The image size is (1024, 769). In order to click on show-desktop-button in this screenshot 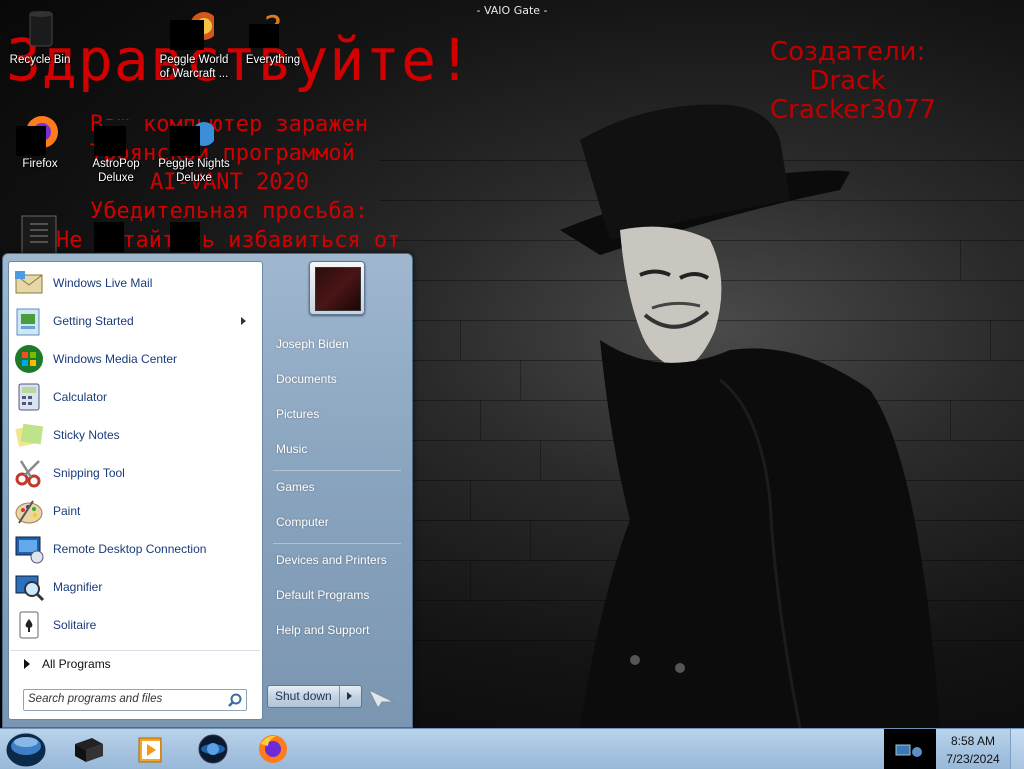, I will do `click(1017, 749)`.